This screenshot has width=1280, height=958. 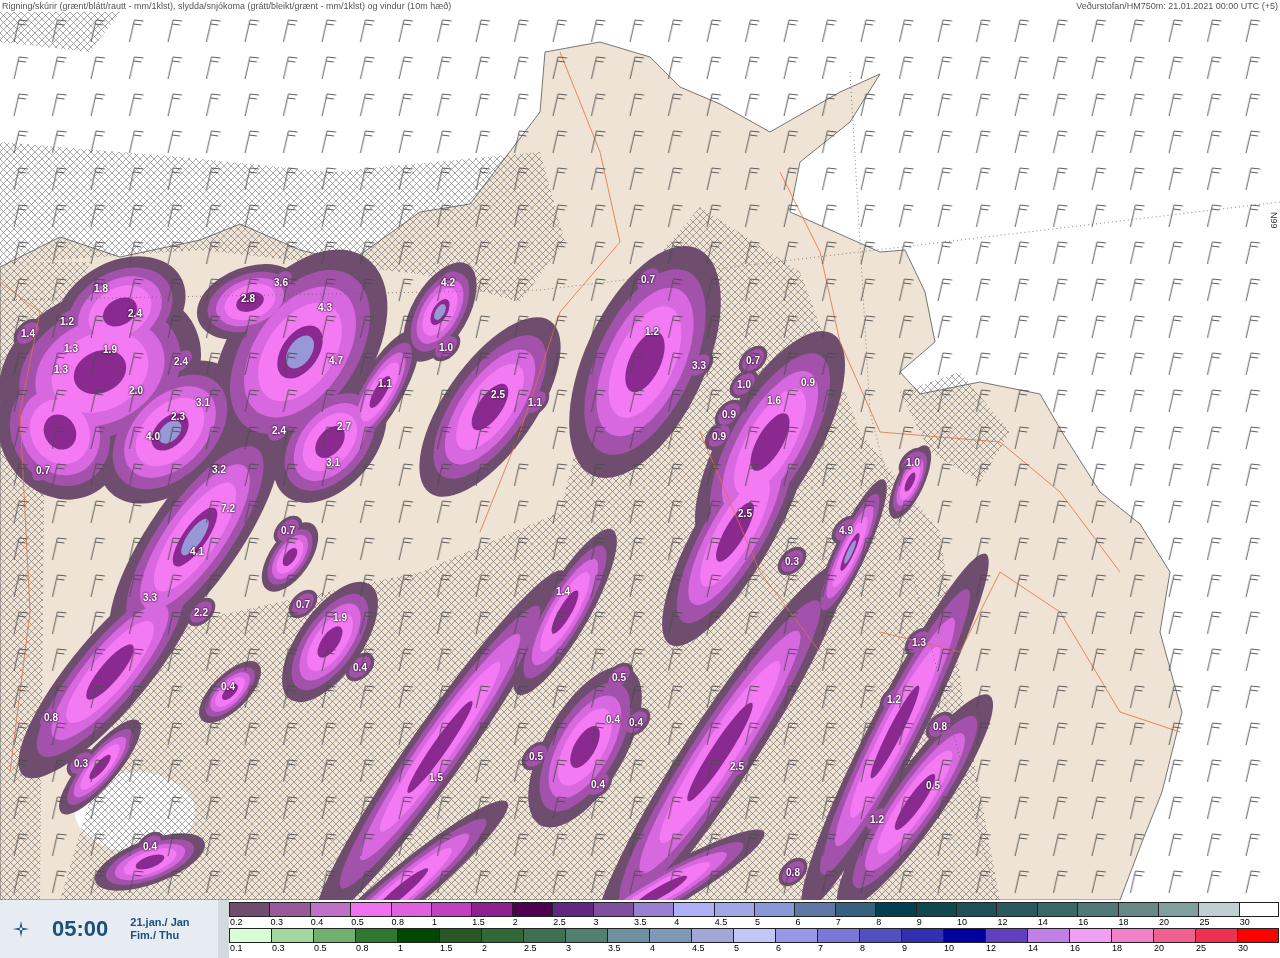 I want to click on precipitation-value: 1.4, so click(x=563, y=591).